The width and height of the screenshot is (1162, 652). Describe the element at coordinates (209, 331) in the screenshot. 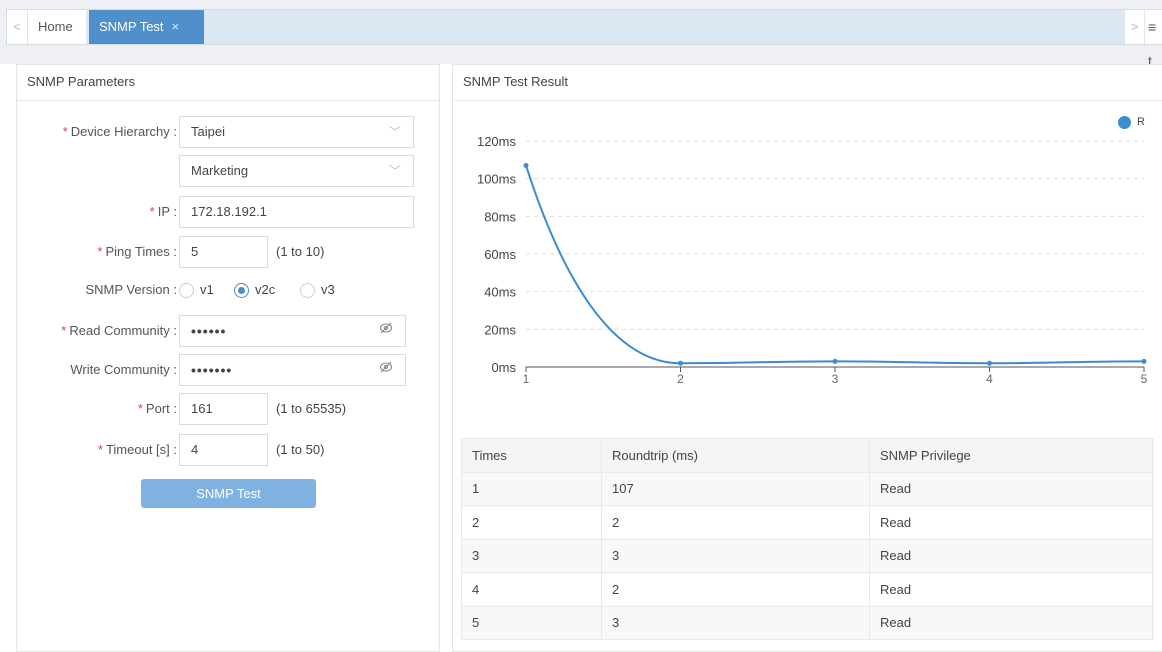

I see `read-community-value: ••••••` at that location.